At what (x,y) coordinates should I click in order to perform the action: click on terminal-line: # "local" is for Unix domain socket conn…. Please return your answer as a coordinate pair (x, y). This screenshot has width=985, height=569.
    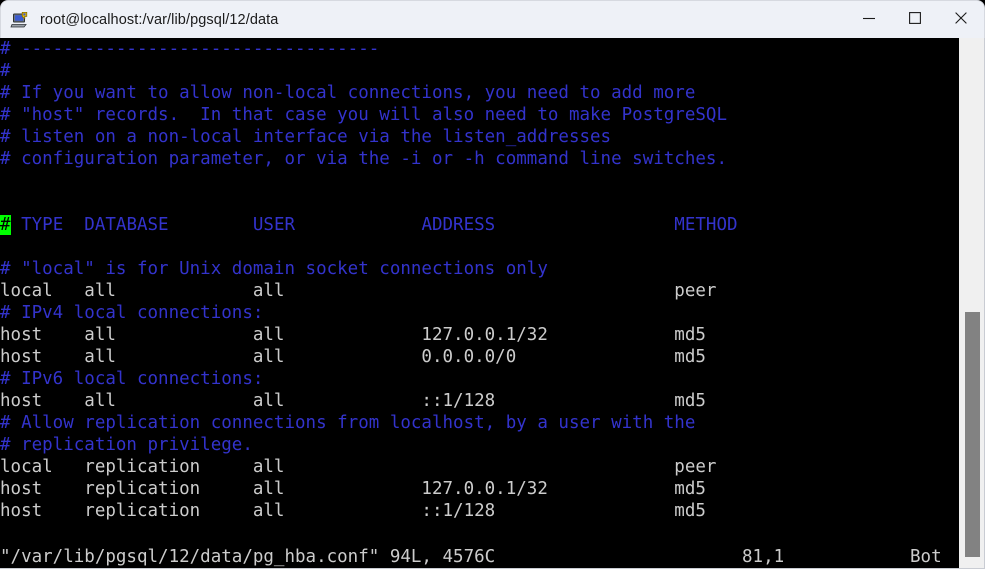
    Looking at the image, I should click on (274, 269).